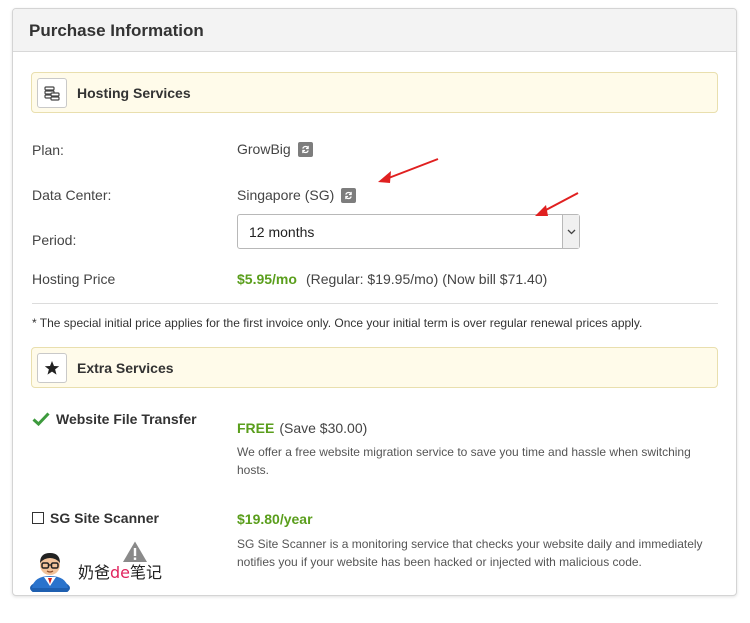 The height and width of the screenshot is (623, 750). I want to click on hosting-price-now-bill: (Now bill $71.40), so click(495, 279).